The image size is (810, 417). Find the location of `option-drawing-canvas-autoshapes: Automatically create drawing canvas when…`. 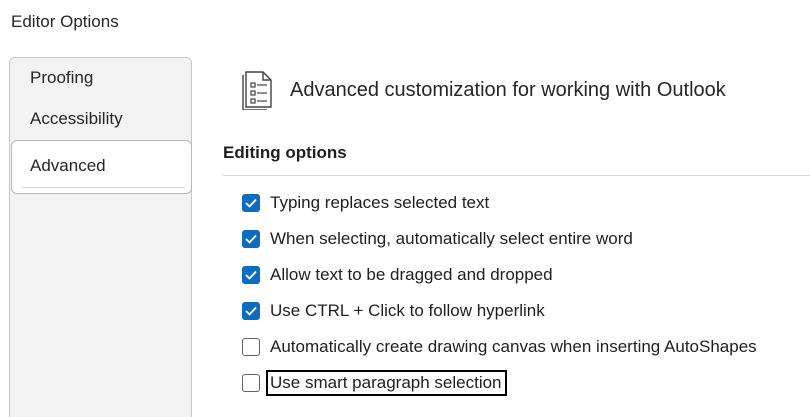

option-drawing-canvas-autoshapes: Automatically create drawing canvas when… is located at coordinates (499, 347).